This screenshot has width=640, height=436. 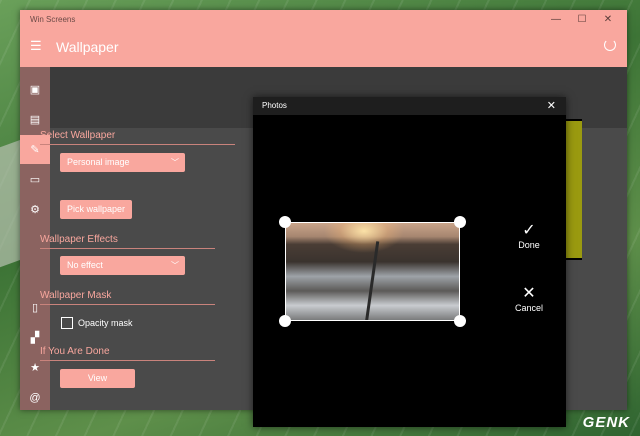 I want to click on page-title: Wallpaper, so click(x=87, y=47).